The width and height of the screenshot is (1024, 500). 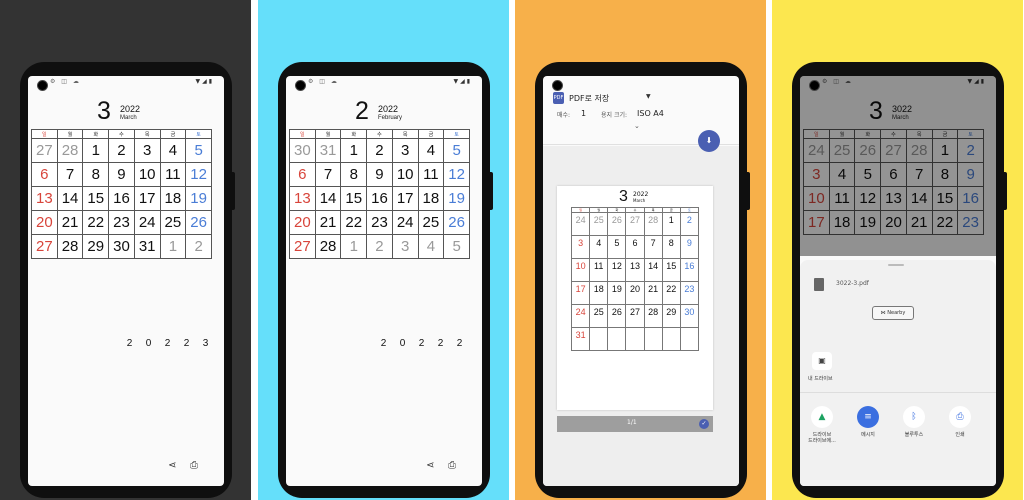 I want to click on share-app-bluetooth: ᛒ 블루투스, so click(x=914, y=422).